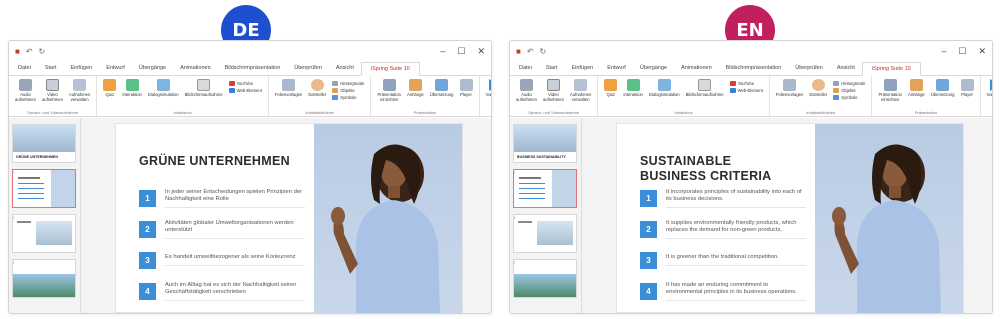 Image resolution: width=1000 pixels, height=319 pixels. What do you see at coordinates (545, 143) in the screenshot?
I see `slide-thumbnail: 1 BUSINESS SUSTAINABILITY` at bounding box center [545, 143].